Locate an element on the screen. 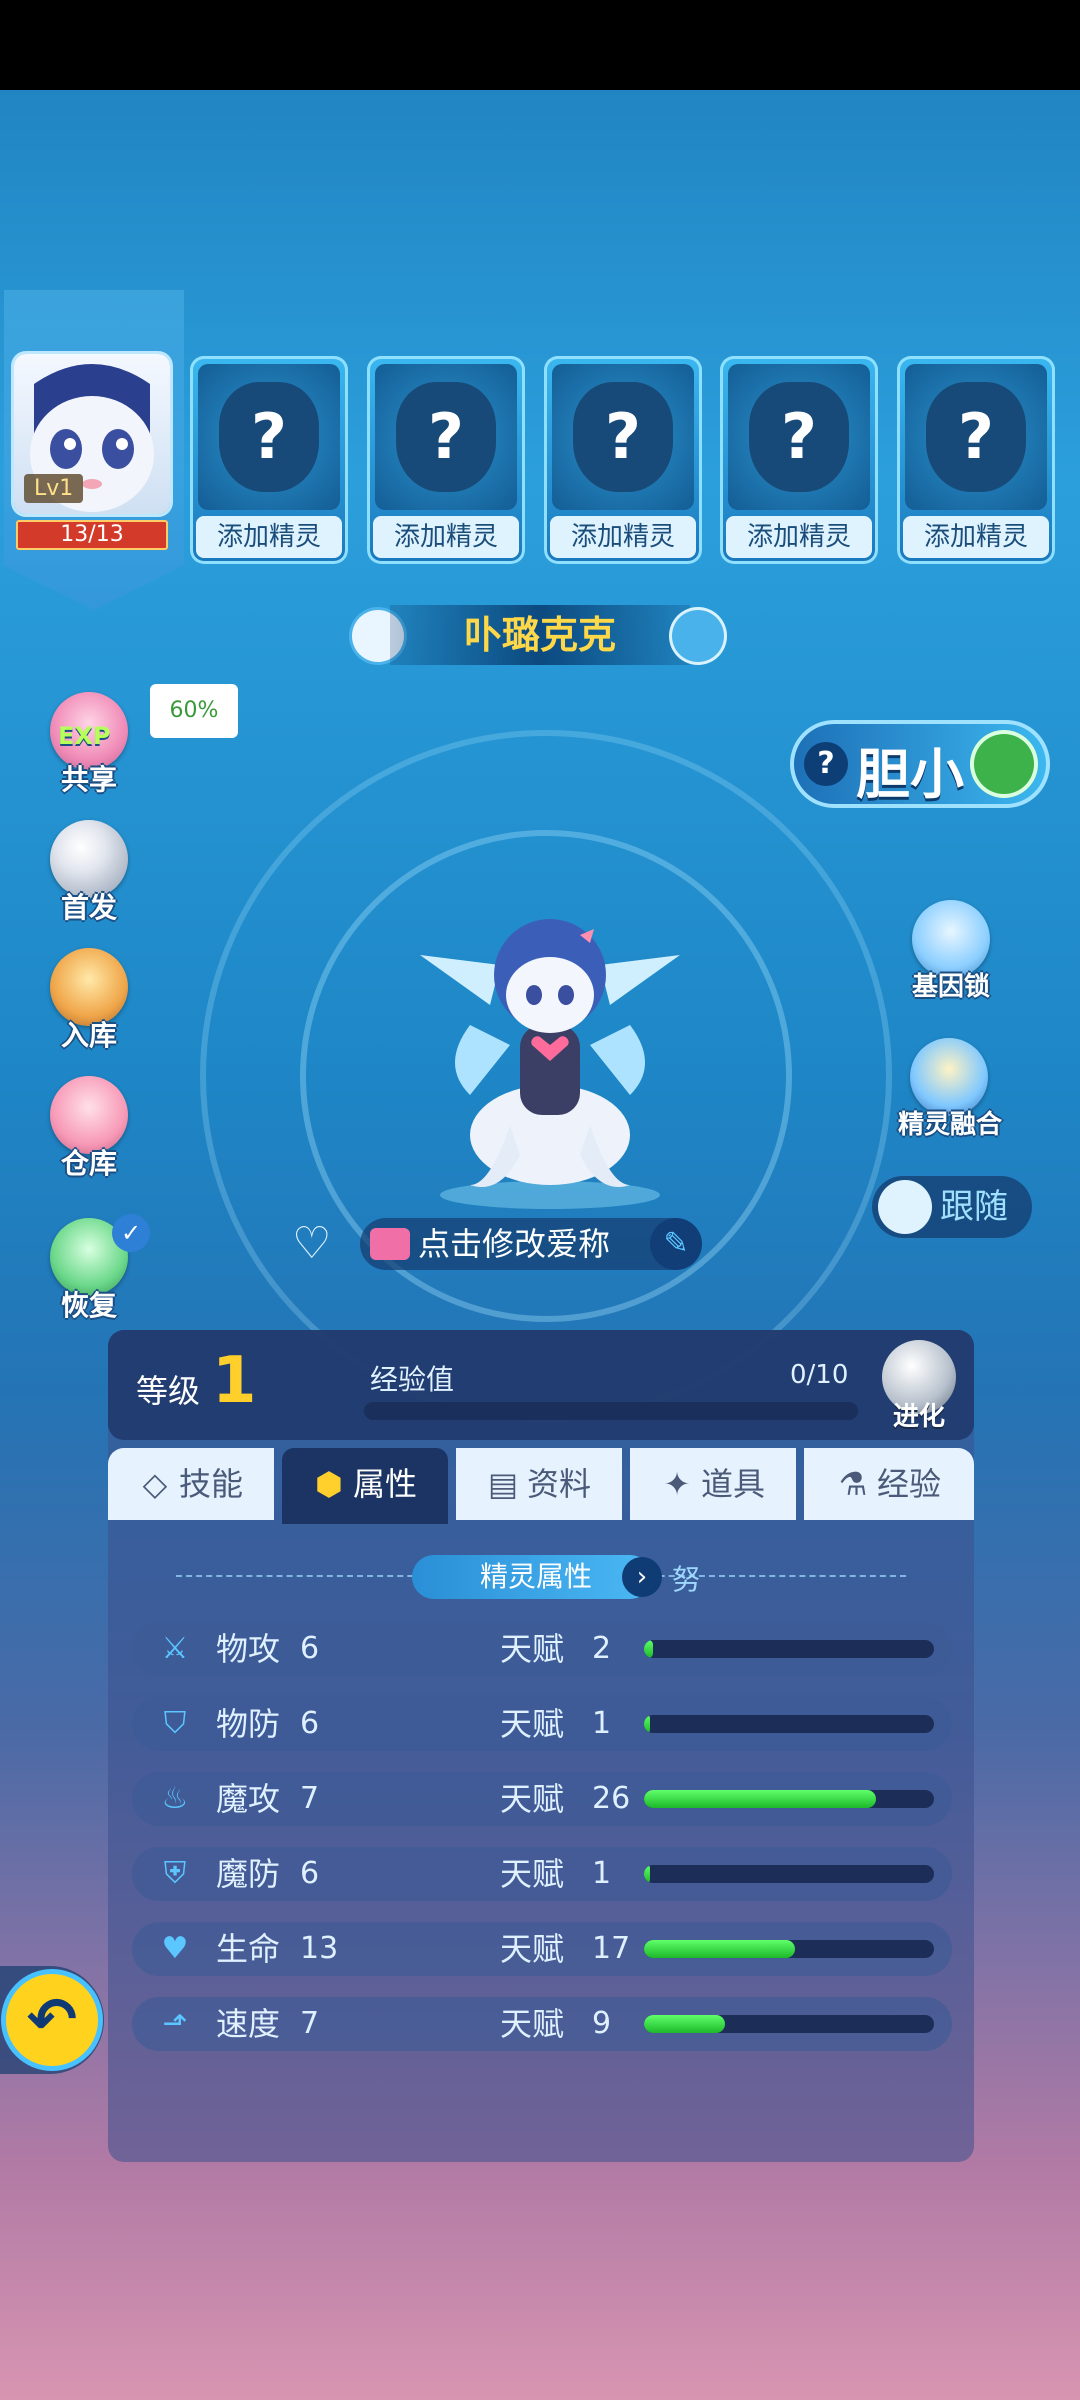 The image size is (1080, 2400). talent-value: 17 is located at coordinates (611, 1948).